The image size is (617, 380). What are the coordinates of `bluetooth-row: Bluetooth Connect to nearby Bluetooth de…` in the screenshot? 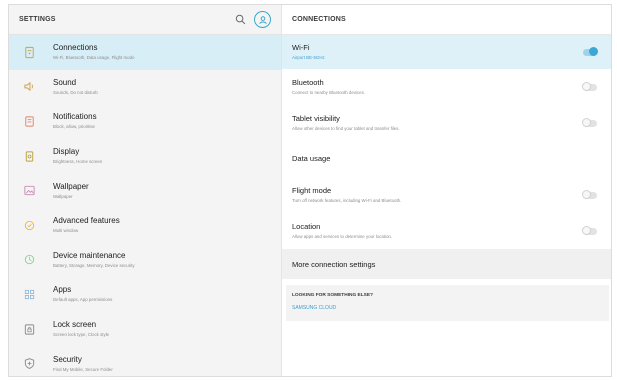 It's located at (446, 87).